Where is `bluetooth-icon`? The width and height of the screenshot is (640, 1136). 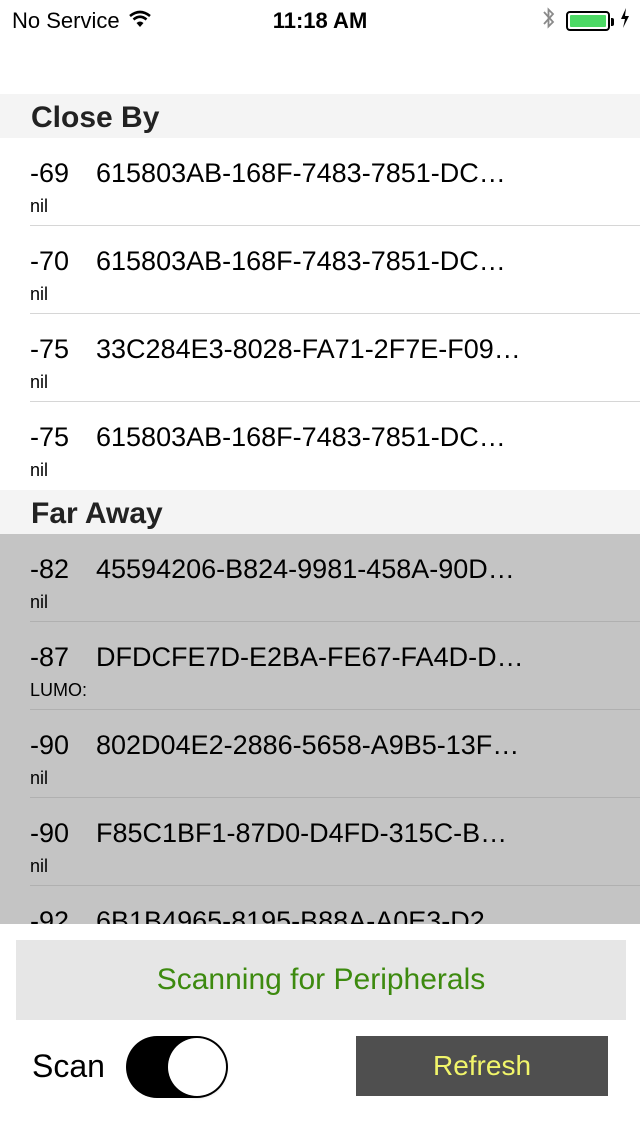
bluetooth-icon is located at coordinates (549, 20).